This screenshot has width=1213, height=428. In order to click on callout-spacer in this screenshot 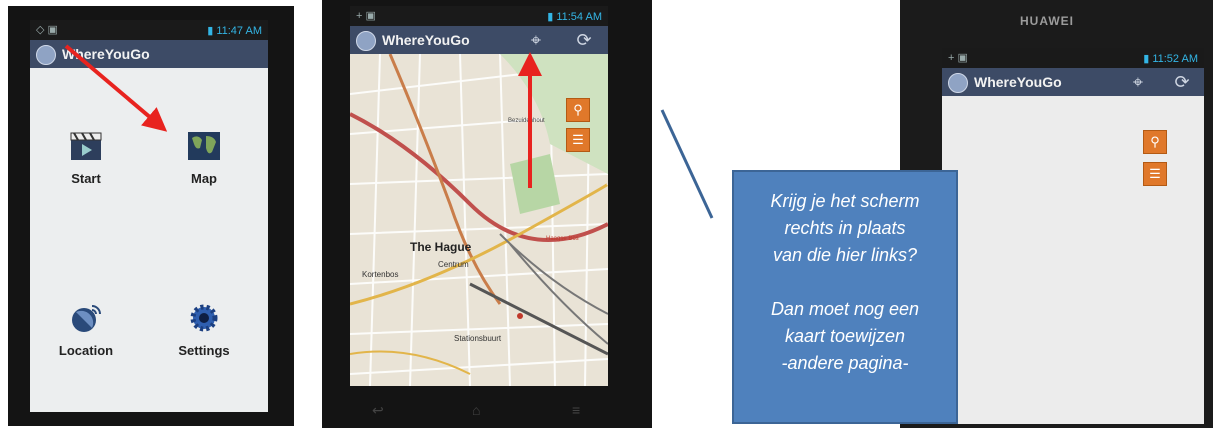, I will do `click(845, 282)`.